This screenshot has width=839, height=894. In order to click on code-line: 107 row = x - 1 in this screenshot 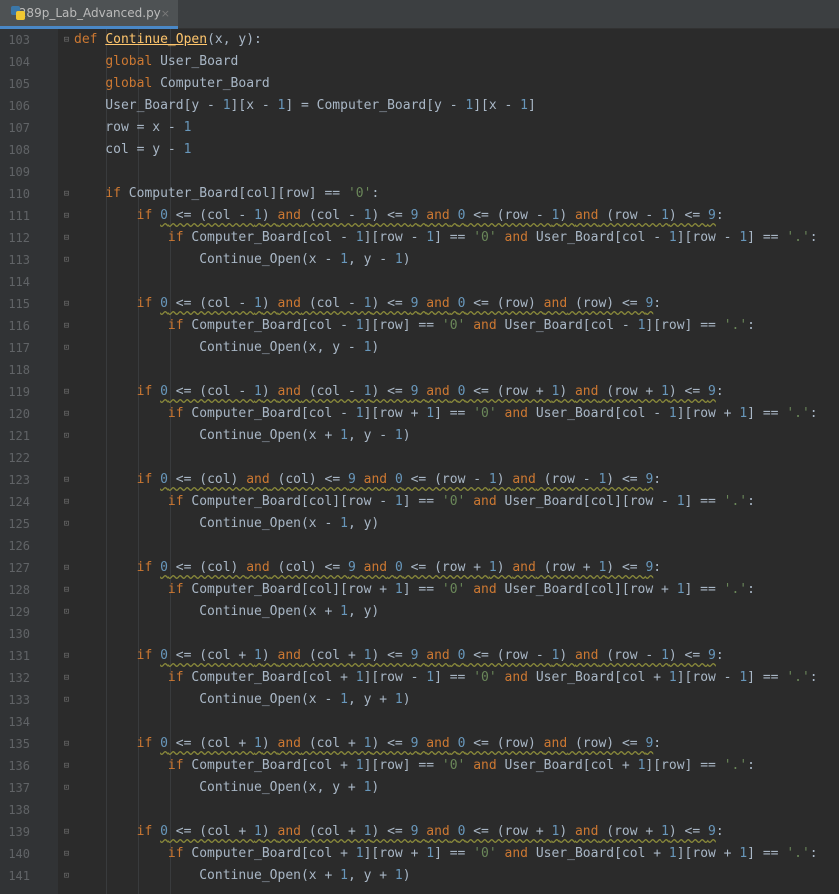, I will do `click(419, 128)`.